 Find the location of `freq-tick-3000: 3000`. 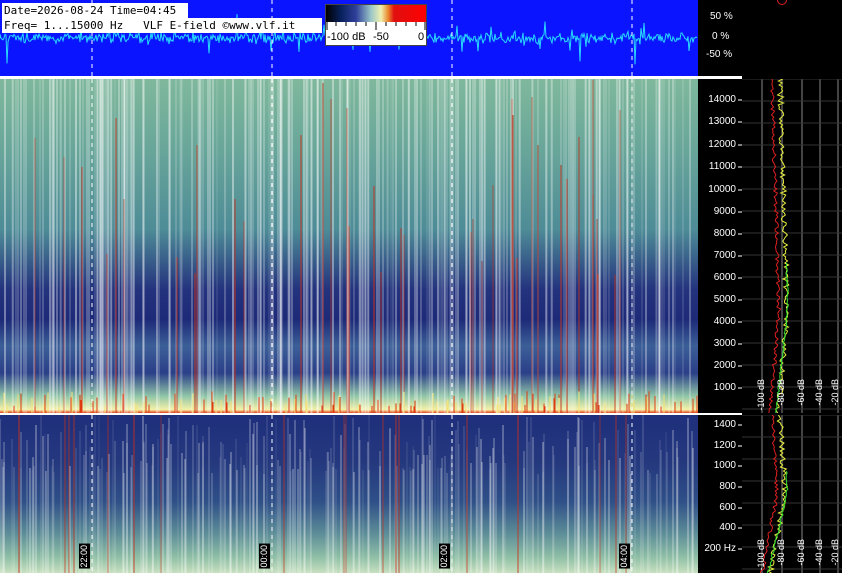

freq-tick-3000: 3000 is located at coordinates (724, 343).